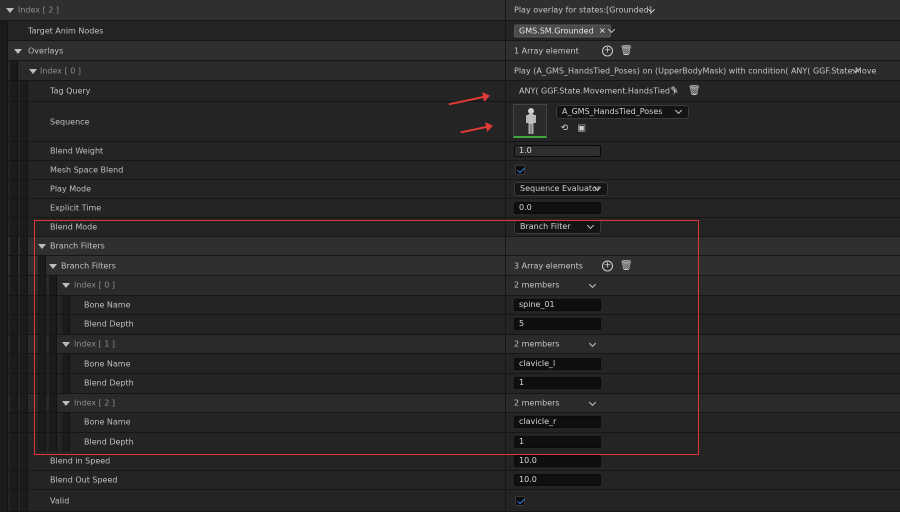 Image resolution: width=900 pixels, height=512 pixels. What do you see at coordinates (557, 460) in the screenshot?
I see `blend-in-speed-input: 10.0` at bounding box center [557, 460].